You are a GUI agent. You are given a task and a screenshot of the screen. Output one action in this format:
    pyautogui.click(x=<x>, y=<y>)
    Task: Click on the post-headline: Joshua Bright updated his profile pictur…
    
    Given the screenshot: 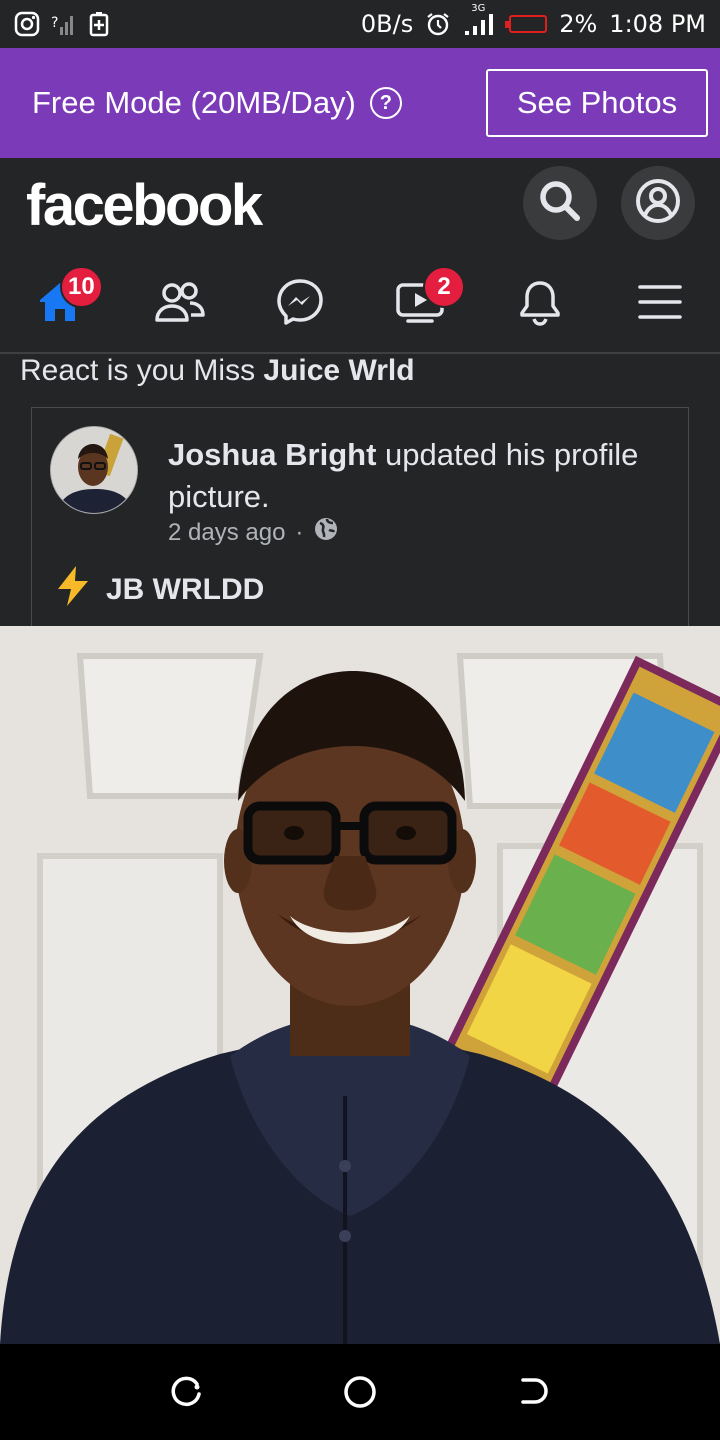 What is the action you would take?
    pyautogui.click(x=423, y=476)
    